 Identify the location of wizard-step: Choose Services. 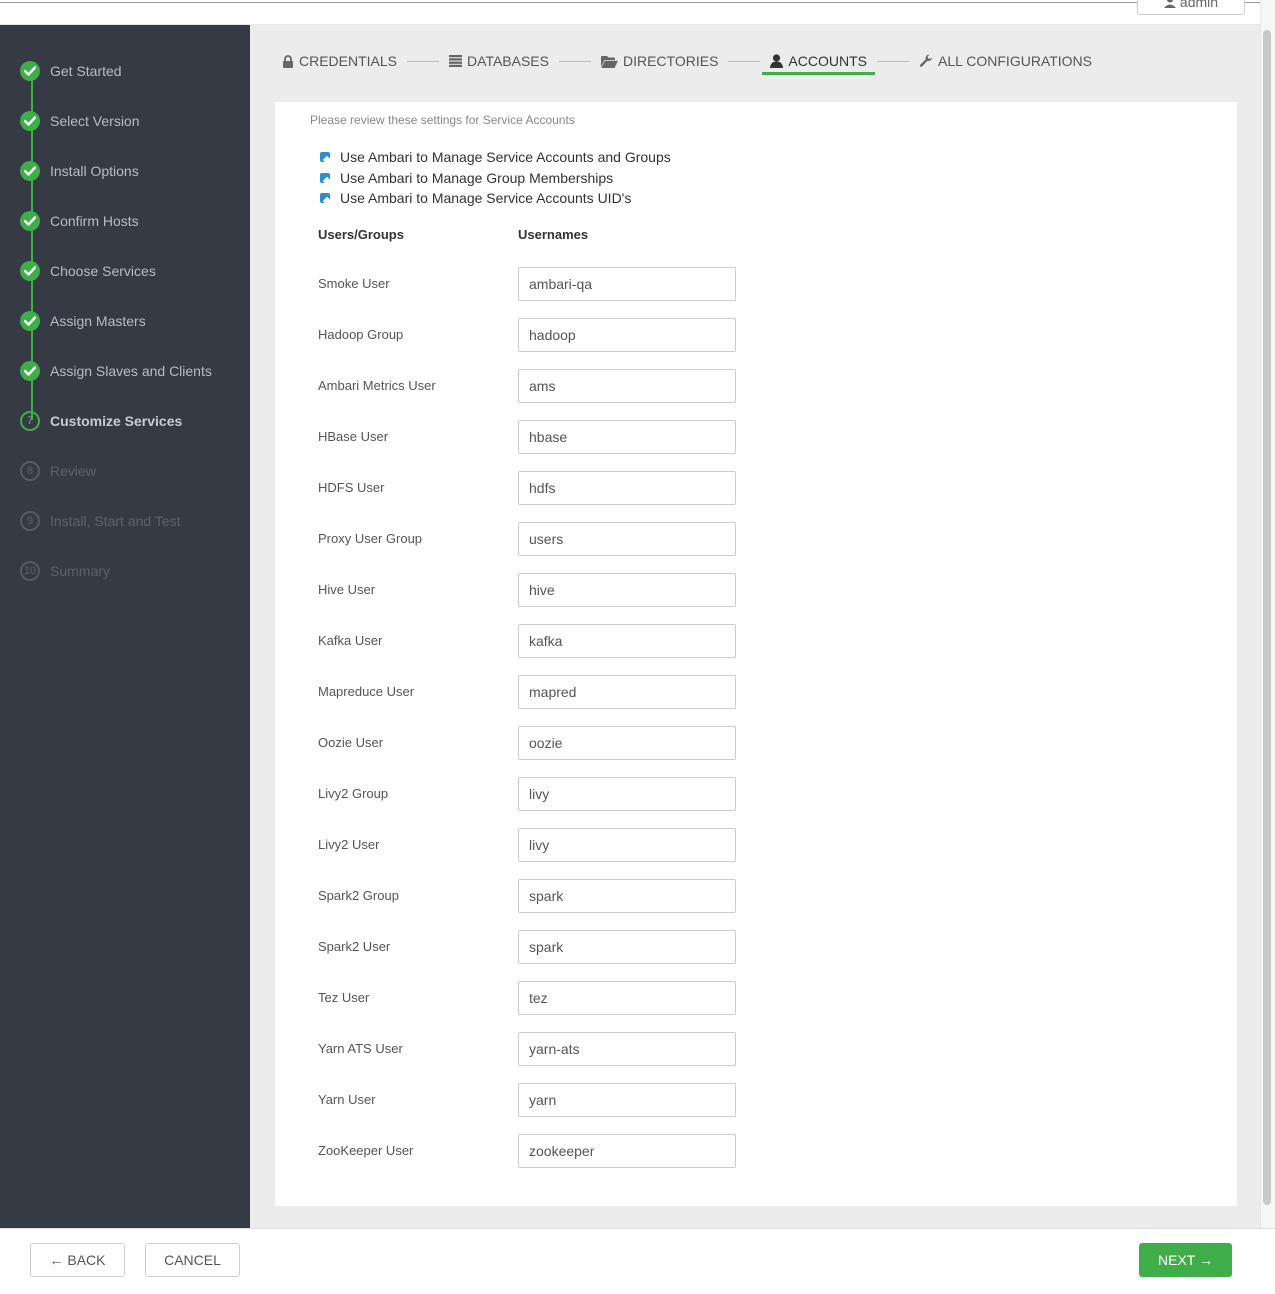
(88, 271).